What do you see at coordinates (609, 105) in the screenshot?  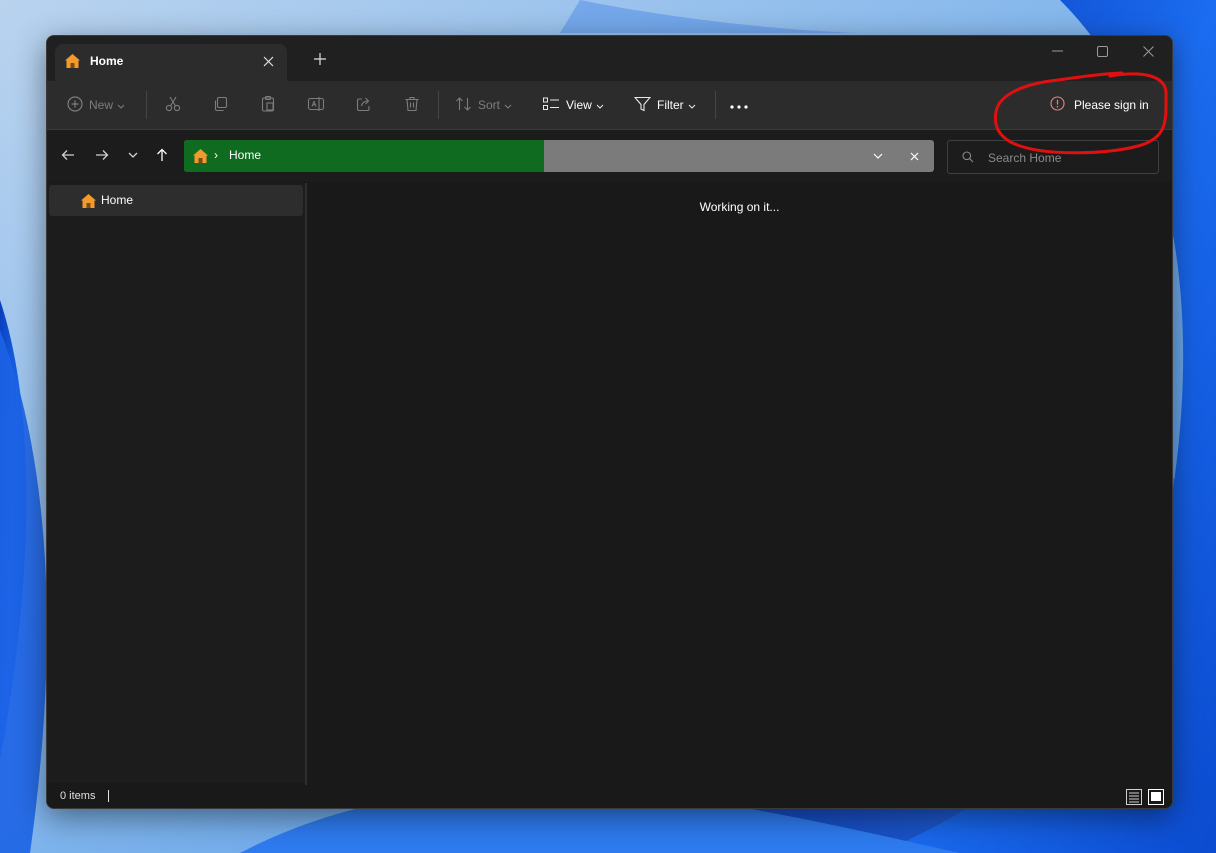 I see `command-bar: New Sort View Filter Please sign in` at bounding box center [609, 105].